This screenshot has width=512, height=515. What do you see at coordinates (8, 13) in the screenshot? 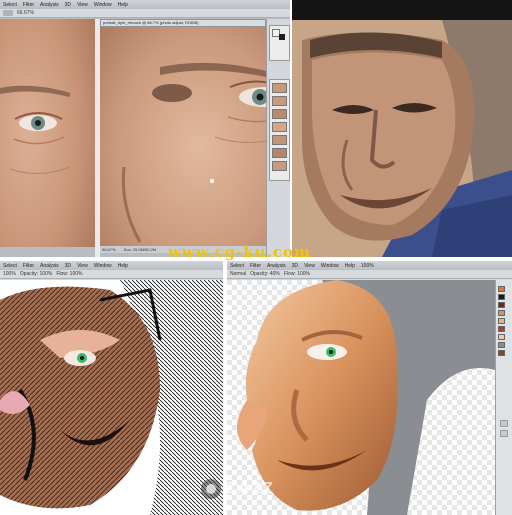
I see `tool-preset-icon` at bounding box center [8, 13].